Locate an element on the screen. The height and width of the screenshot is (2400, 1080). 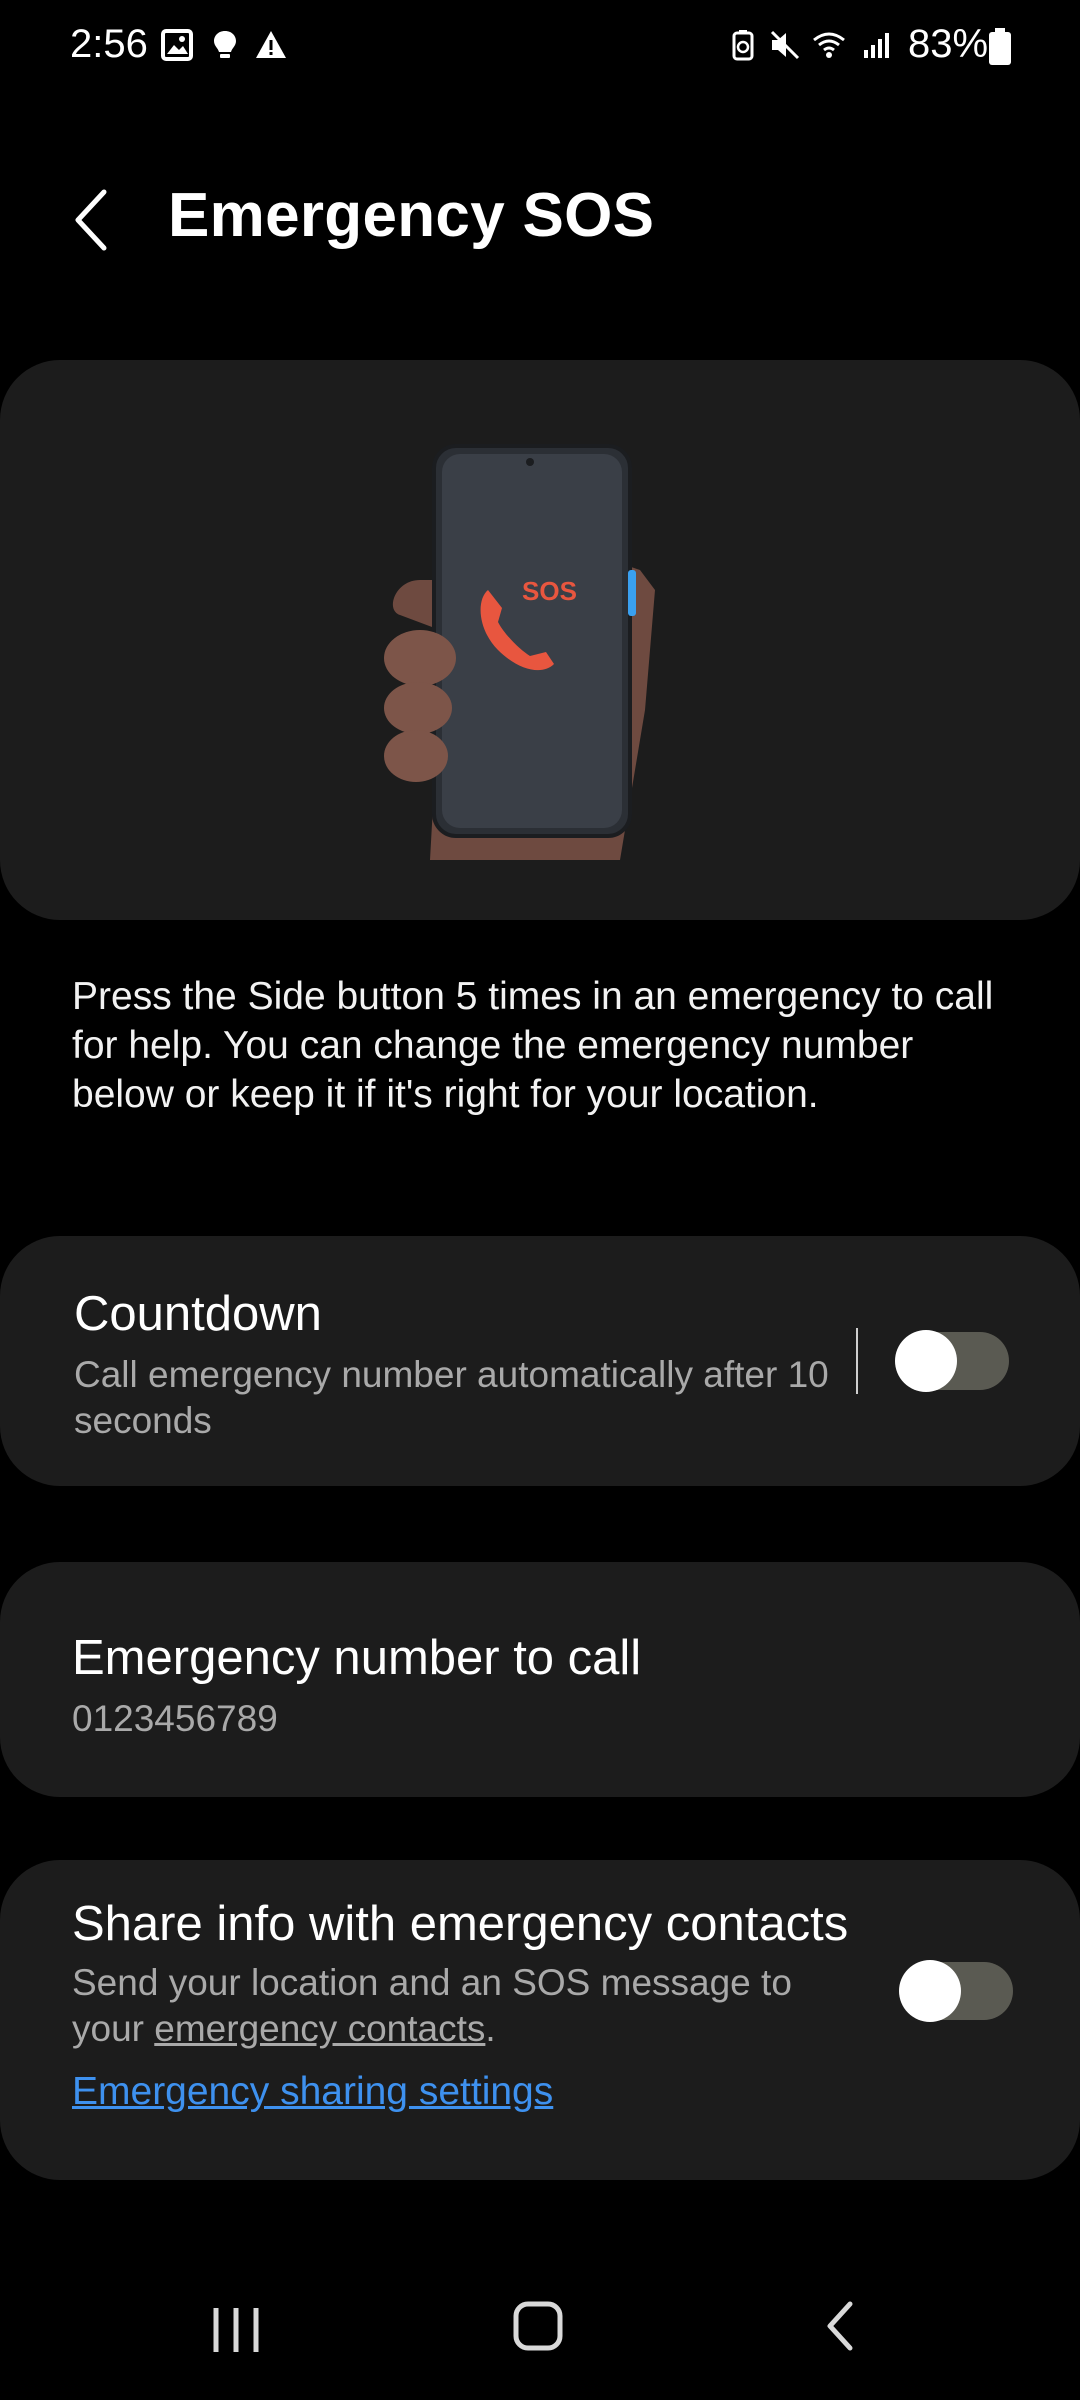
battery-saver-icon is located at coordinates (743, 45).